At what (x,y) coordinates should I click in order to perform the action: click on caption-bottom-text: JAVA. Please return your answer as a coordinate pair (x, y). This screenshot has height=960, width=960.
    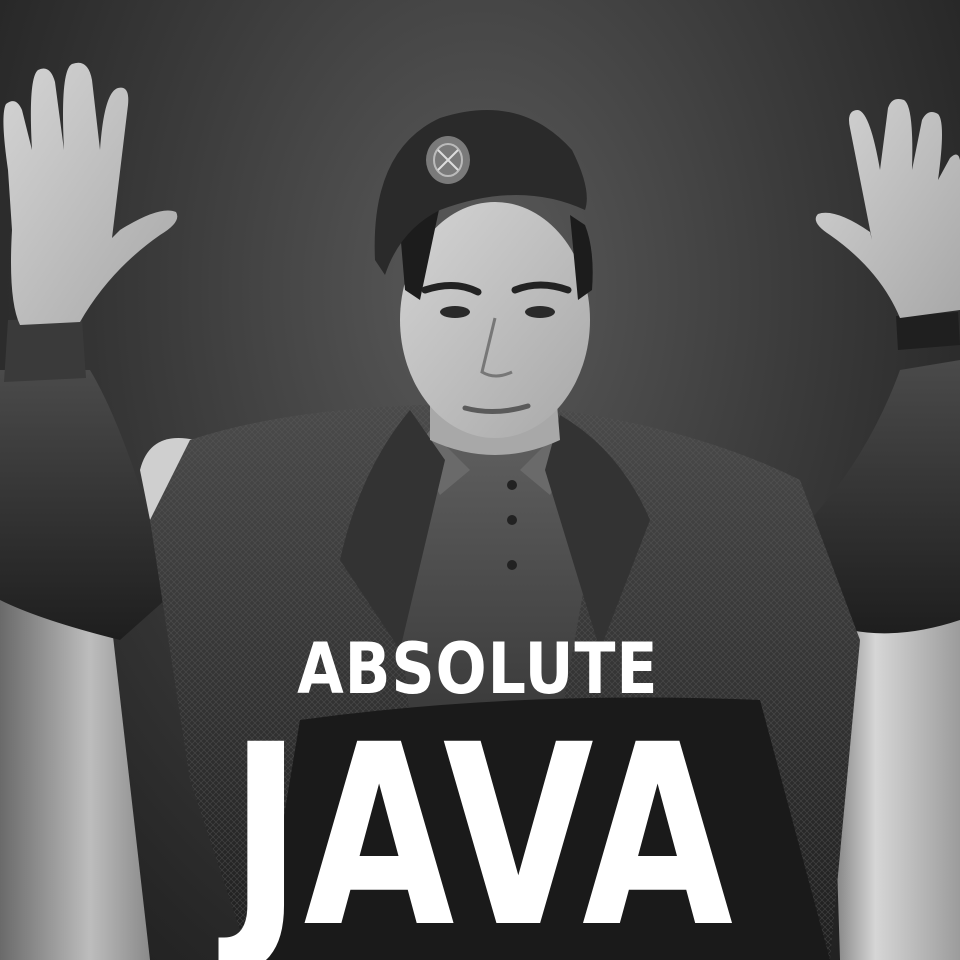
    Looking at the image, I should click on (482, 825).